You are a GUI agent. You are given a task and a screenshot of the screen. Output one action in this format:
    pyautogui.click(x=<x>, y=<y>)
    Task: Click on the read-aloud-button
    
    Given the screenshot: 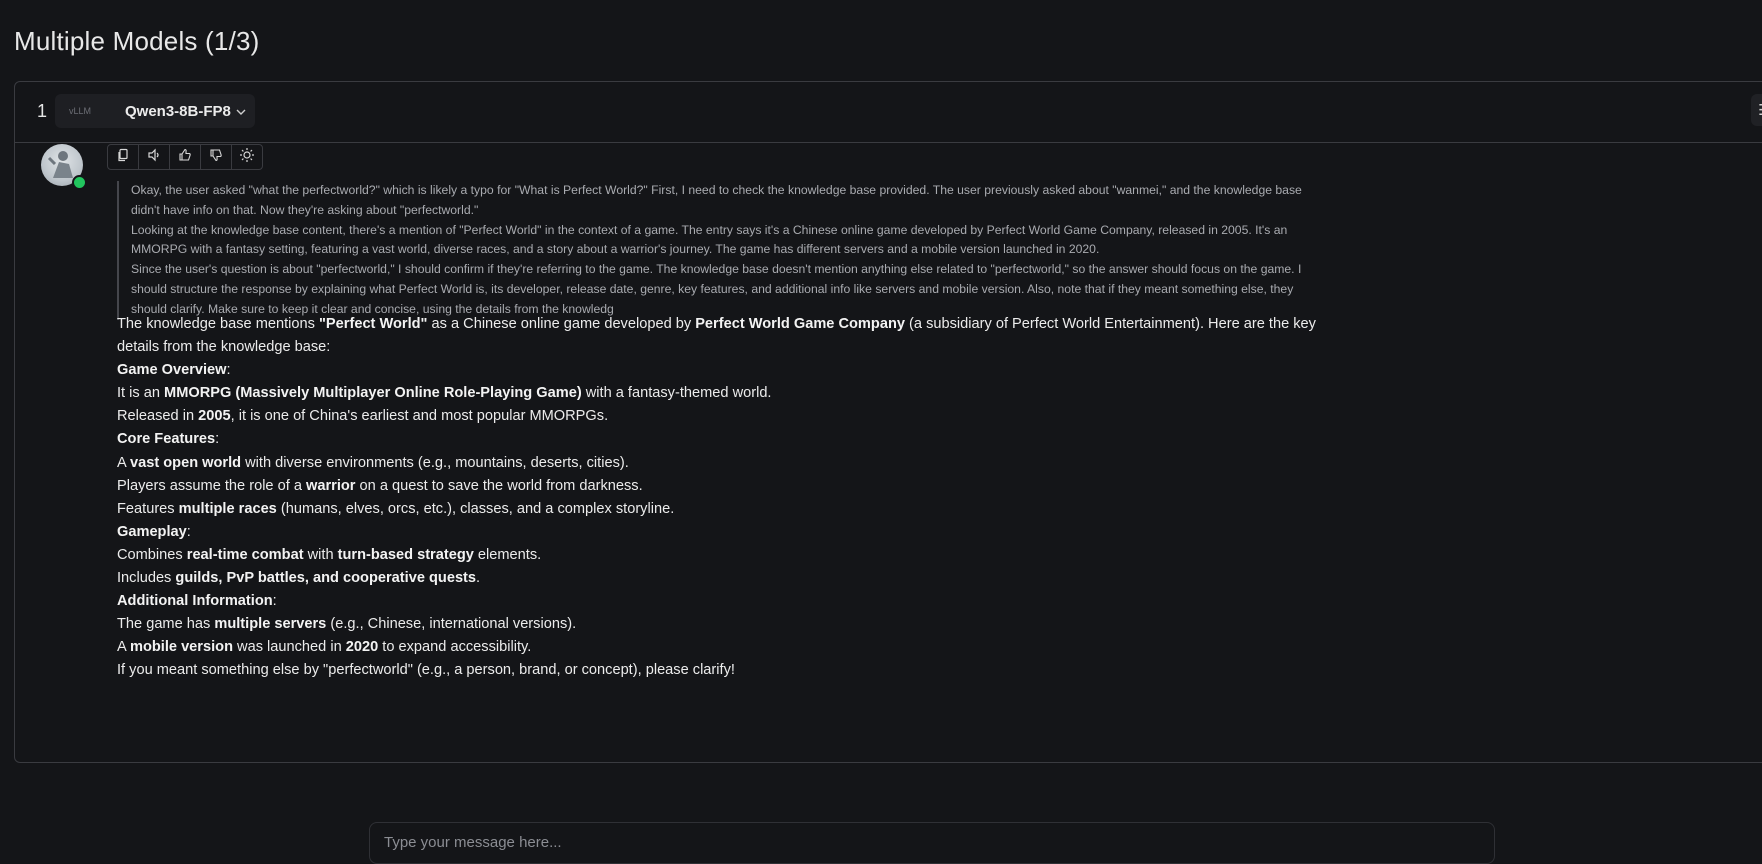 What is the action you would take?
    pyautogui.click(x=154, y=157)
    